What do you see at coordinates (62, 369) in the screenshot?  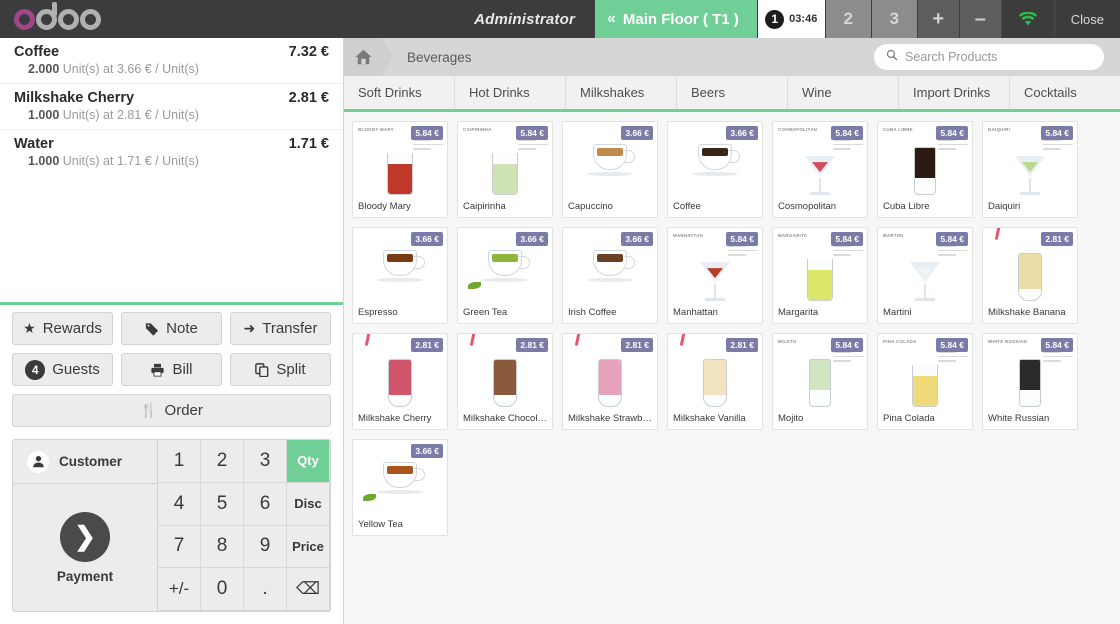 I see `guests-button: 4 Guests` at bounding box center [62, 369].